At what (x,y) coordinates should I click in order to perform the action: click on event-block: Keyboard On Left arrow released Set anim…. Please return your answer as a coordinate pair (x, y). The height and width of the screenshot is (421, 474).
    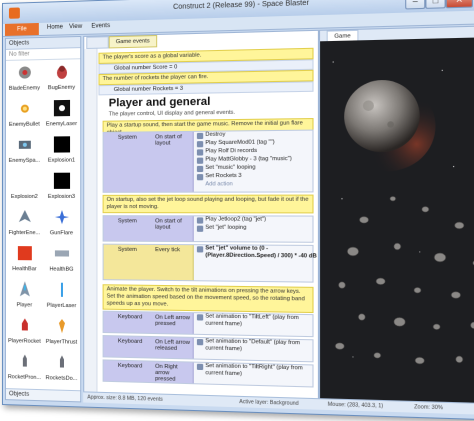
    Looking at the image, I should click on (208, 349).